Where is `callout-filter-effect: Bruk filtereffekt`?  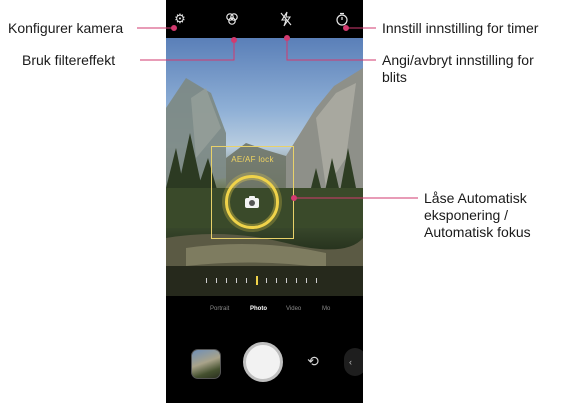
callout-filter-effect: Bruk filtereffekt is located at coordinates (69, 60).